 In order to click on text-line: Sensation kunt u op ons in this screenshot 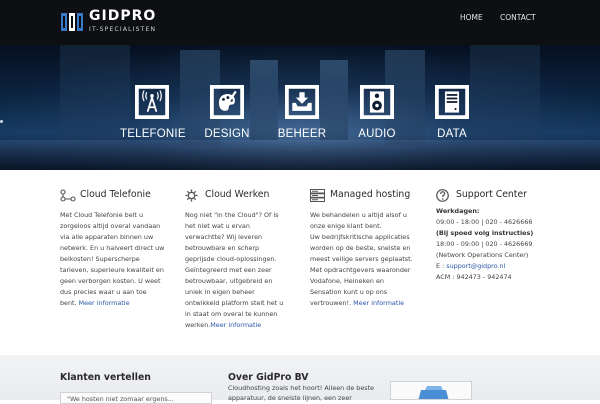, I will do `click(349, 292)`.